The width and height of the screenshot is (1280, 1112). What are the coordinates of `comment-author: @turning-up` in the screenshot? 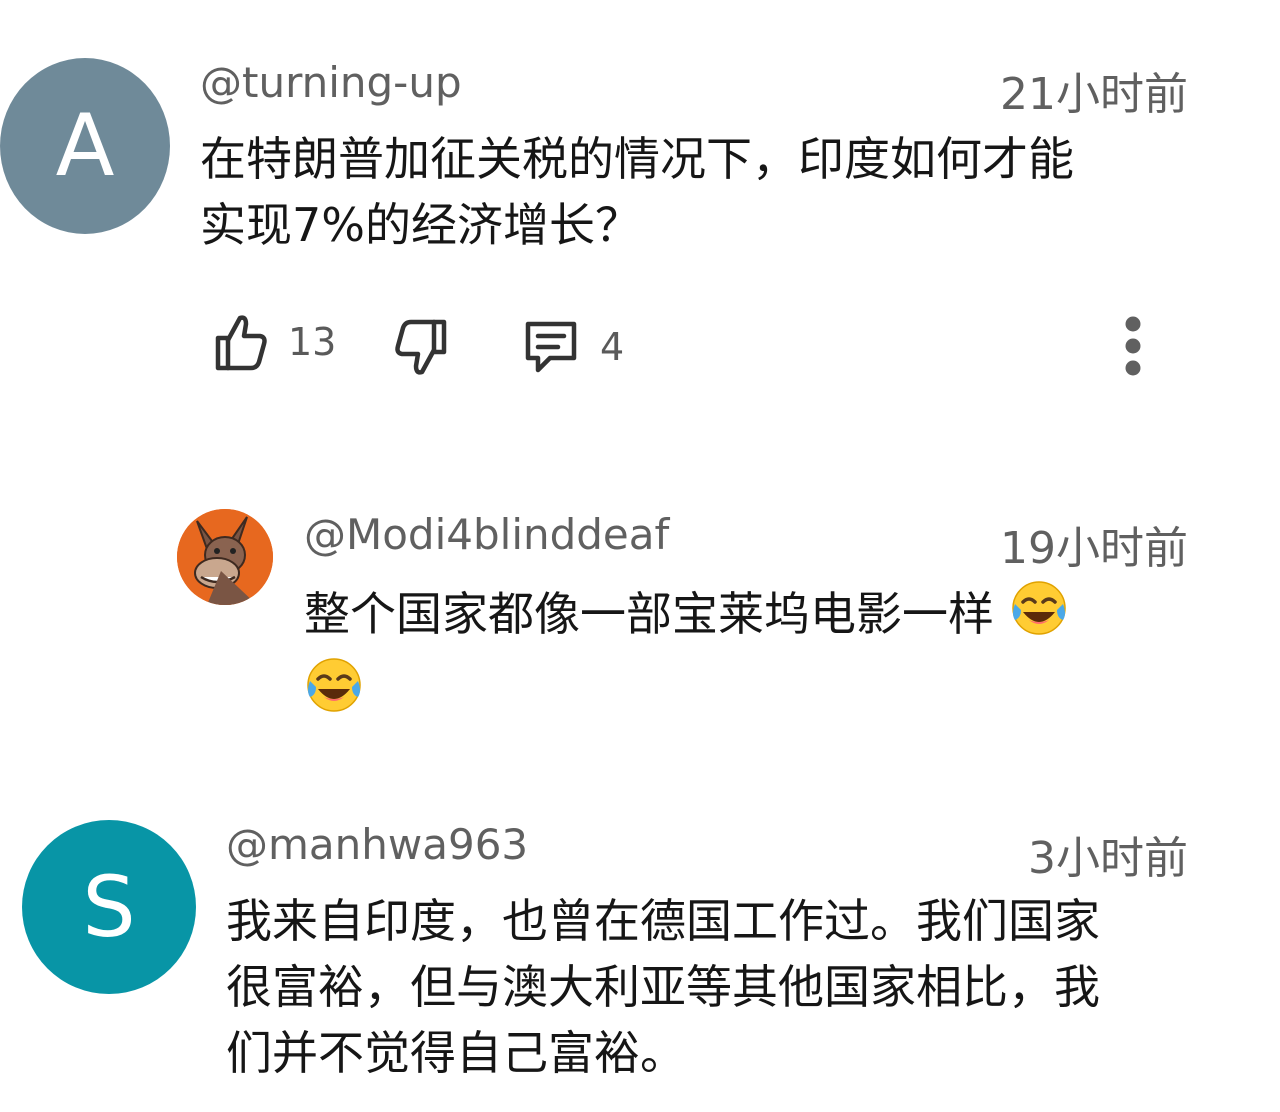 It's located at (331, 82).